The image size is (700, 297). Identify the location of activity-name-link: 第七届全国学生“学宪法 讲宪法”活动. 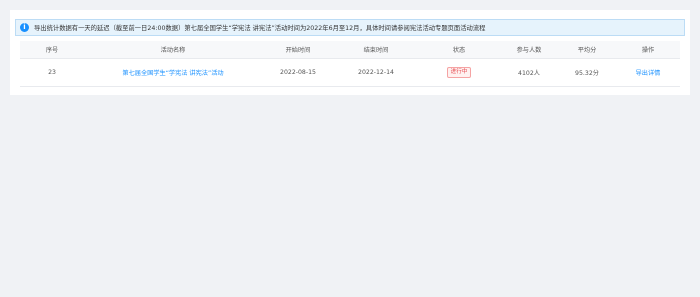
(173, 72).